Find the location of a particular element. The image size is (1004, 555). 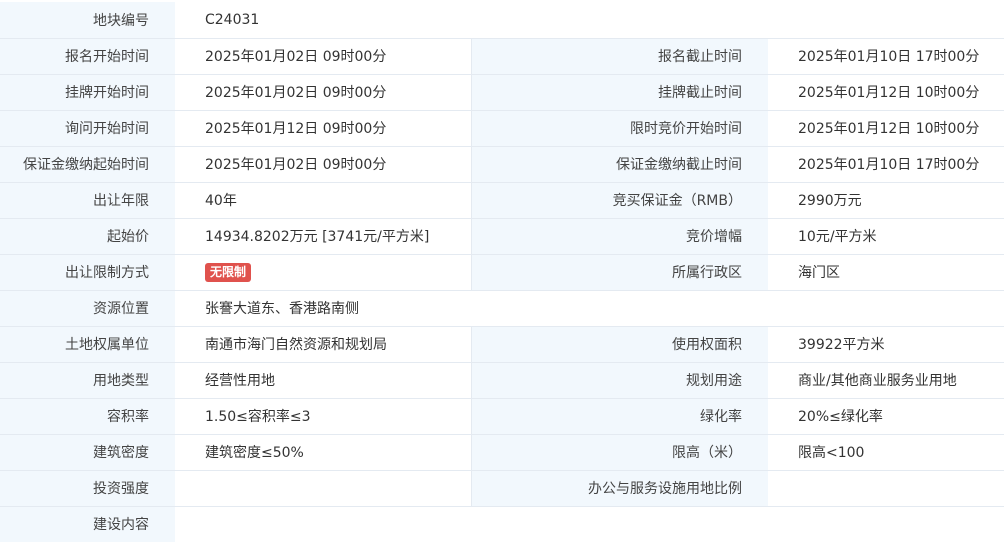

starting-price-value: 14934.8202万元 [3741元/平方米] is located at coordinates (323, 236).